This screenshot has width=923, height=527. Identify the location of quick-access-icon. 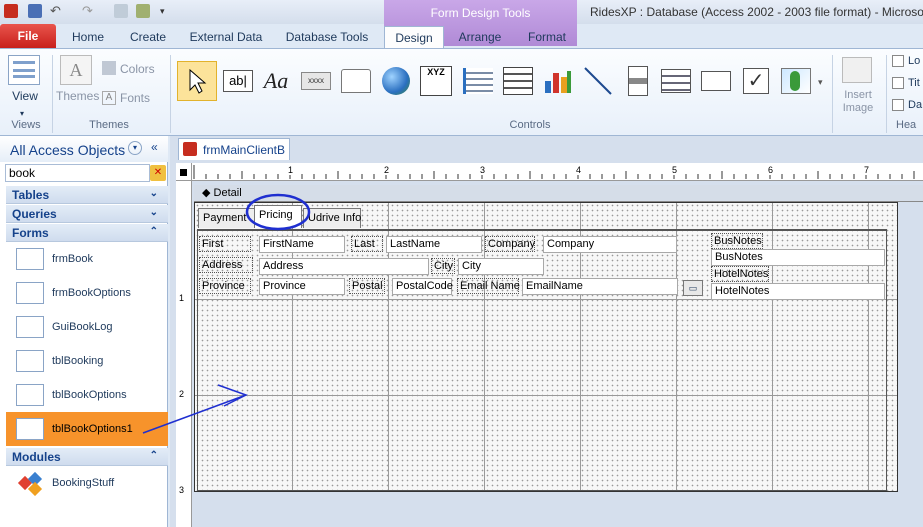
(121, 11).